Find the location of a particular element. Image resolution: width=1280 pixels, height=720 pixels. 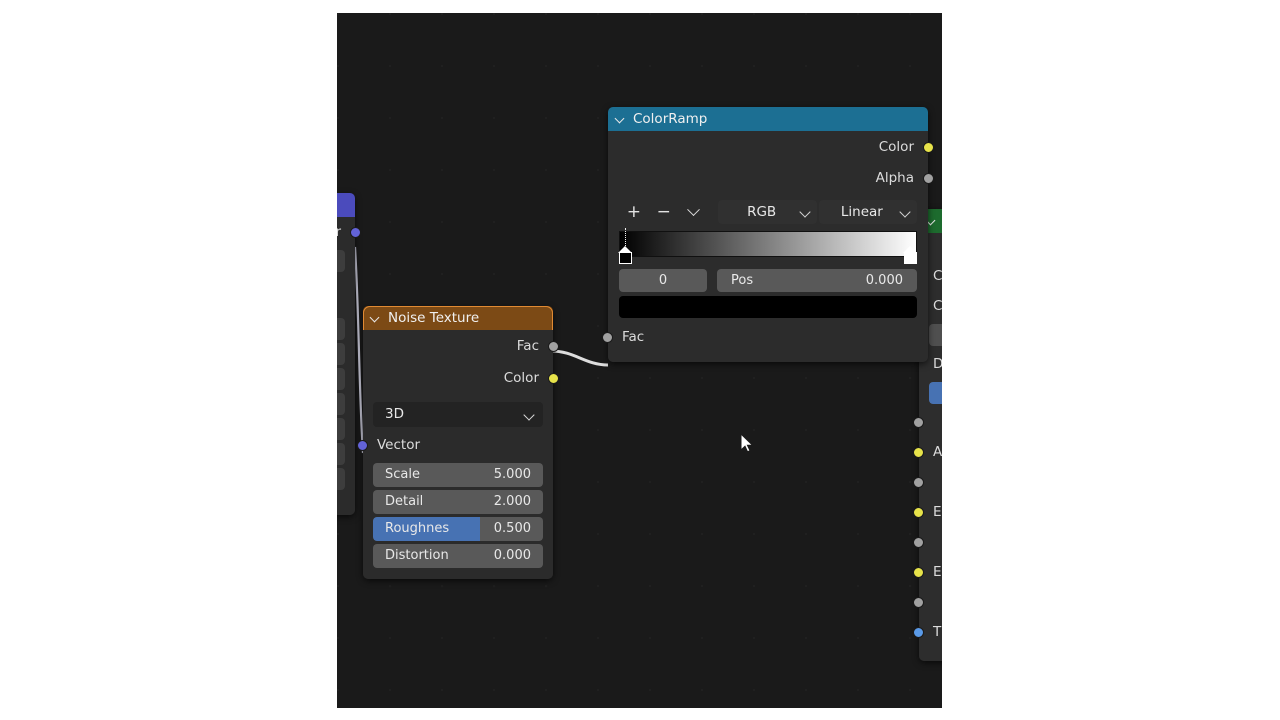

colorramp-input-row-fac: Fac is located at coordinates (765, 337).